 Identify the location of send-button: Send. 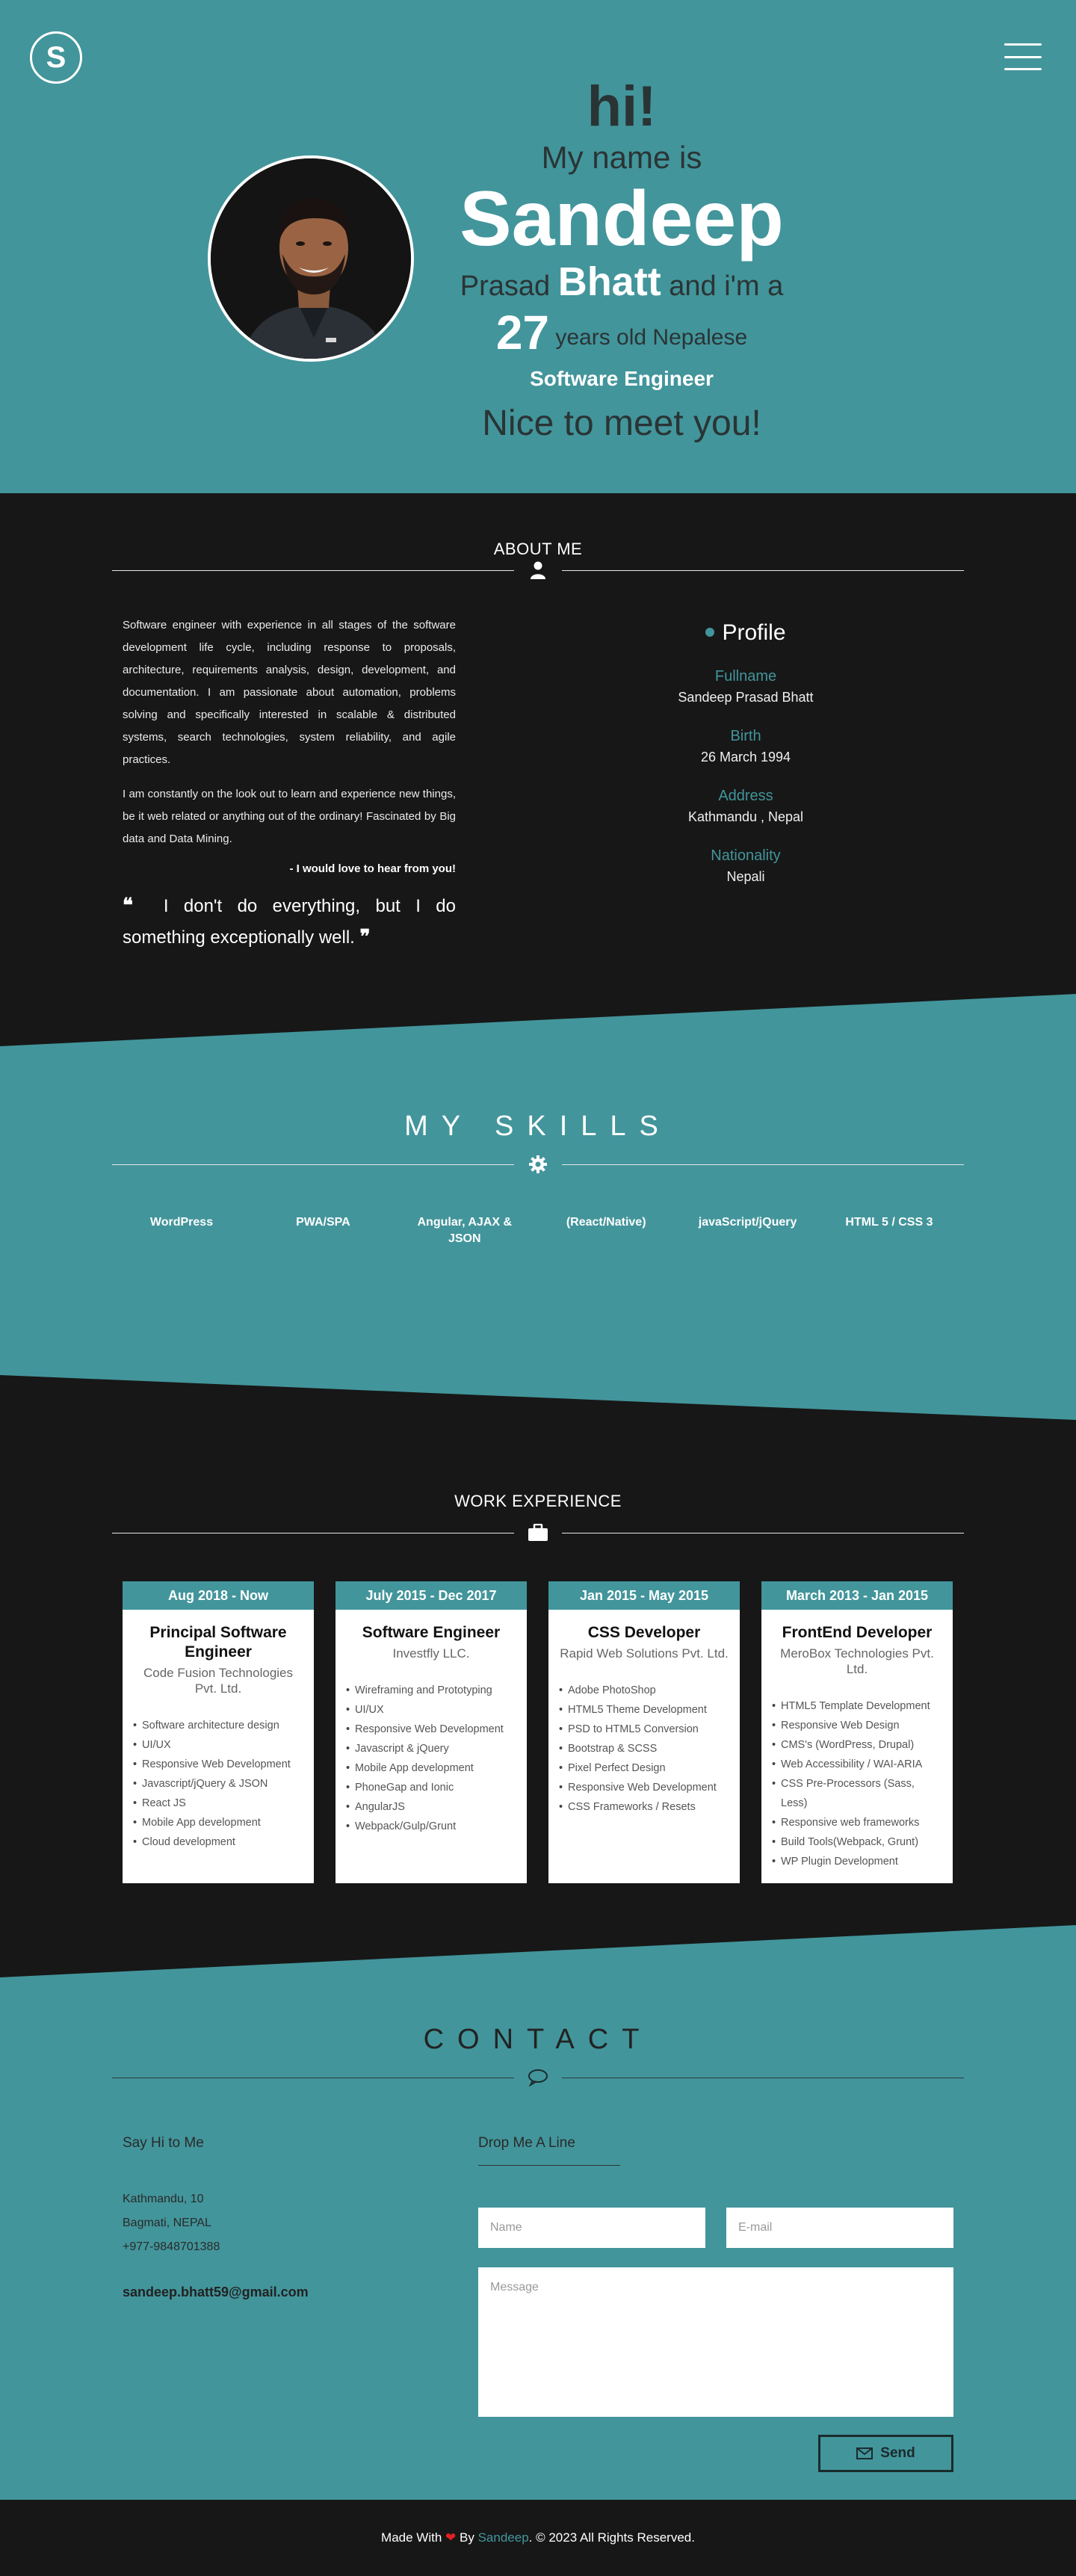
(886, 2454).